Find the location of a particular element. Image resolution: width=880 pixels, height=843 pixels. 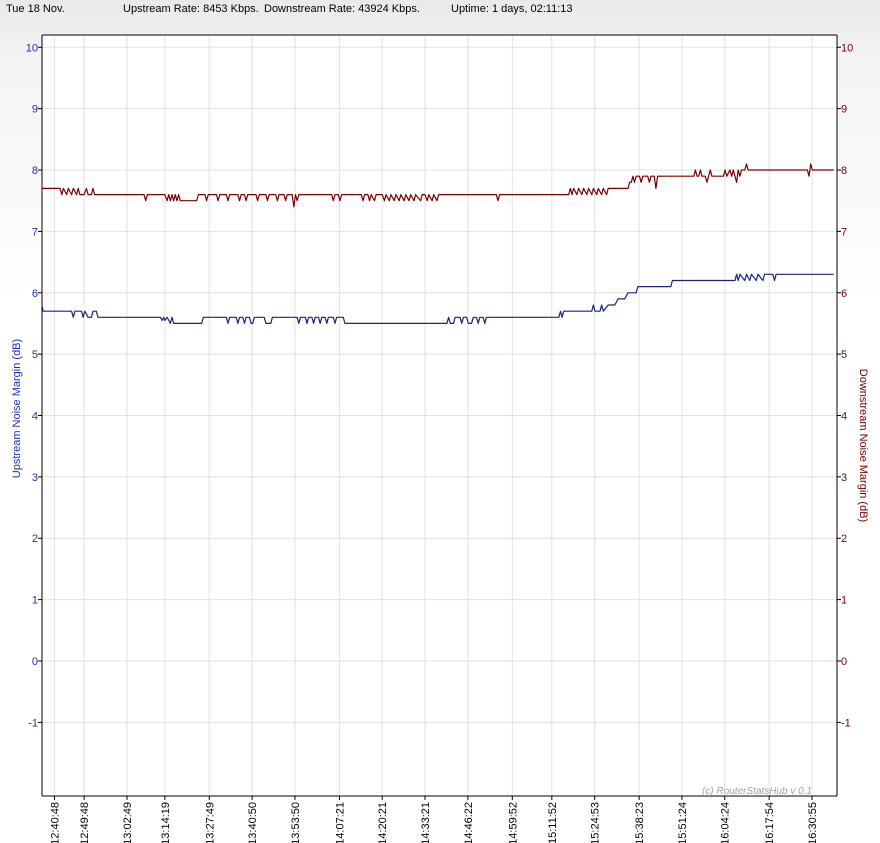

left-y-tick-label: 0 is located at coordinates (35, 662).